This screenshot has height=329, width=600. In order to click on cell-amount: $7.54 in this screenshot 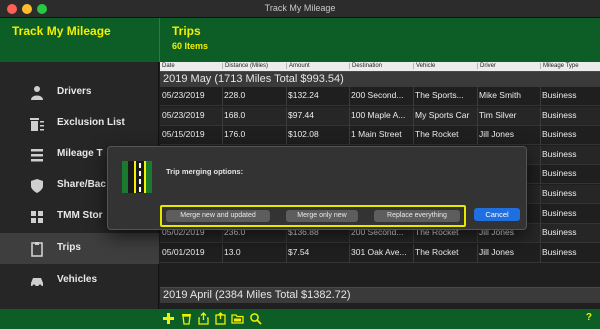, I will do `click(299, 251)`.